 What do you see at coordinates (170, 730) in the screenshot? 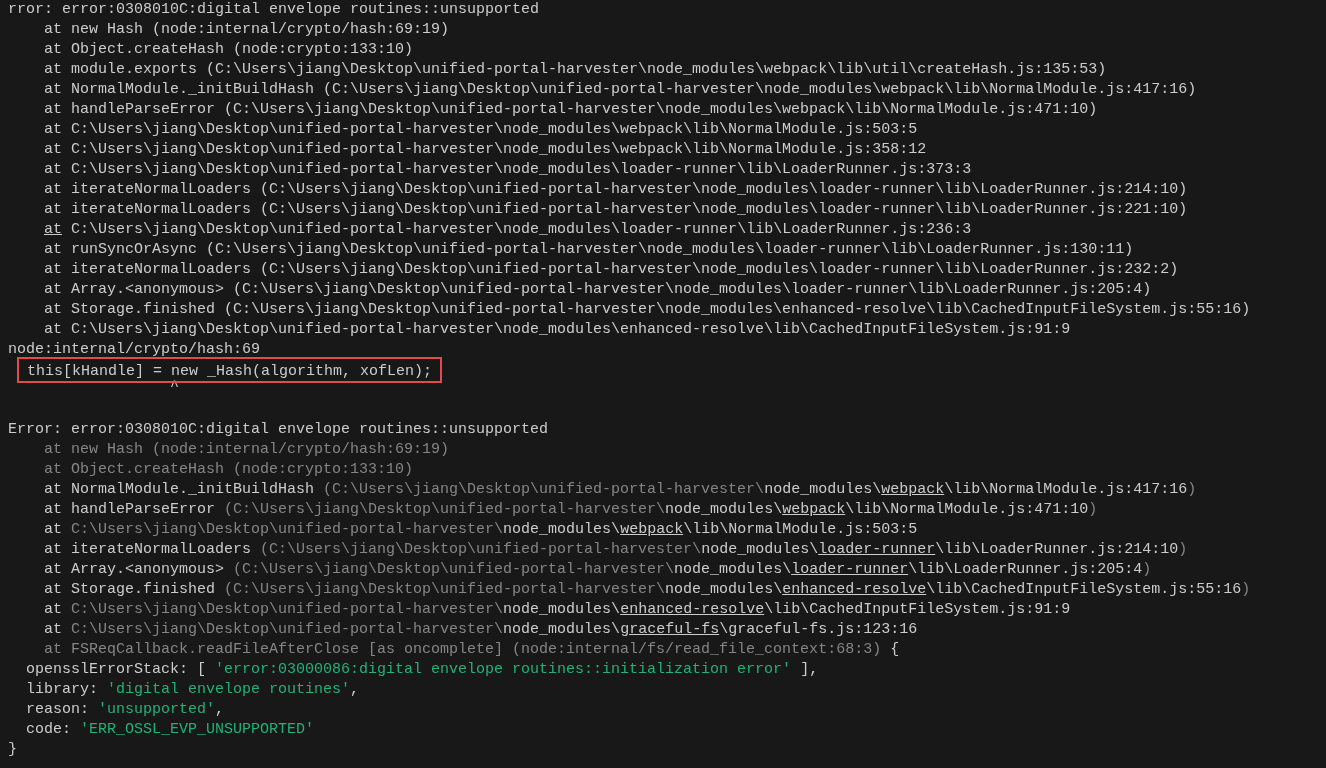
I see `property-line: code: 'ERR_OSSL_EVP_UNSUPPORTED'` at bounding box center [170, 730].